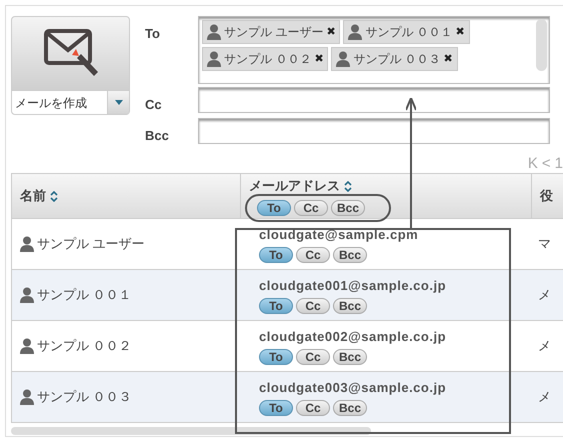  What do you see at coordinates (353, 285) in the screenshot?
I see `table-cell-text: cloudgate001@sample.co.jp` at bounding box center [353, 285].